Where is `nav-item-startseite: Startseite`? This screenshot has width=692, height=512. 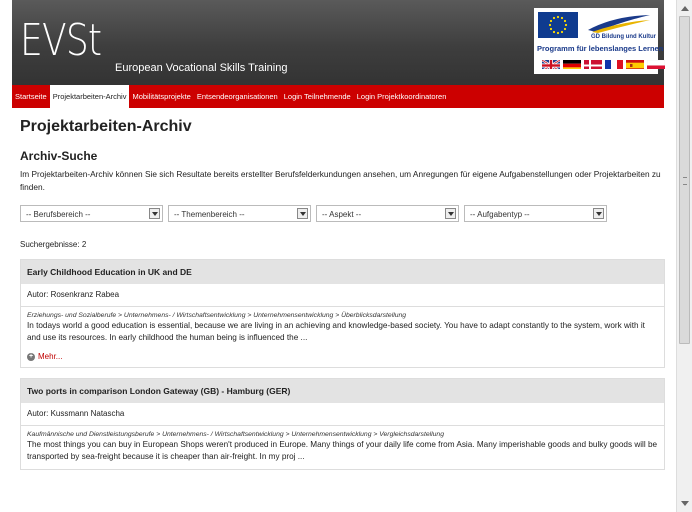 nav-item-startseite: Startseite is located at coordinates (31, 96).